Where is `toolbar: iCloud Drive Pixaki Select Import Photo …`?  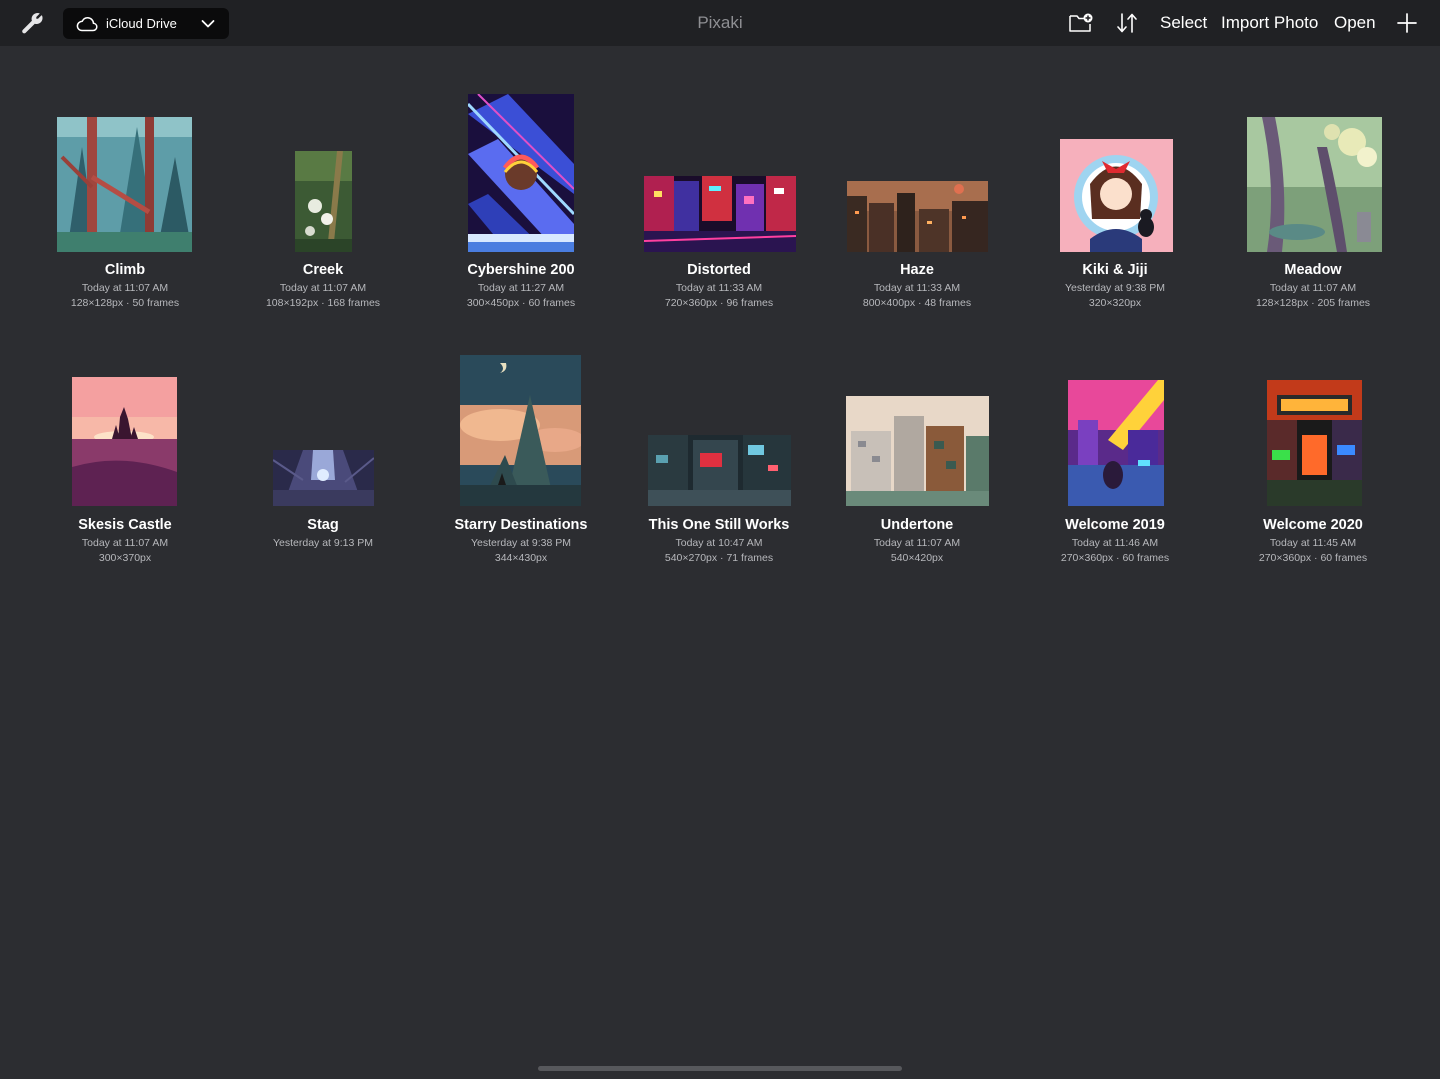 toolbar: iCloud Drive Pixaki Select Import Photo … is located at coordinates (720, 23).